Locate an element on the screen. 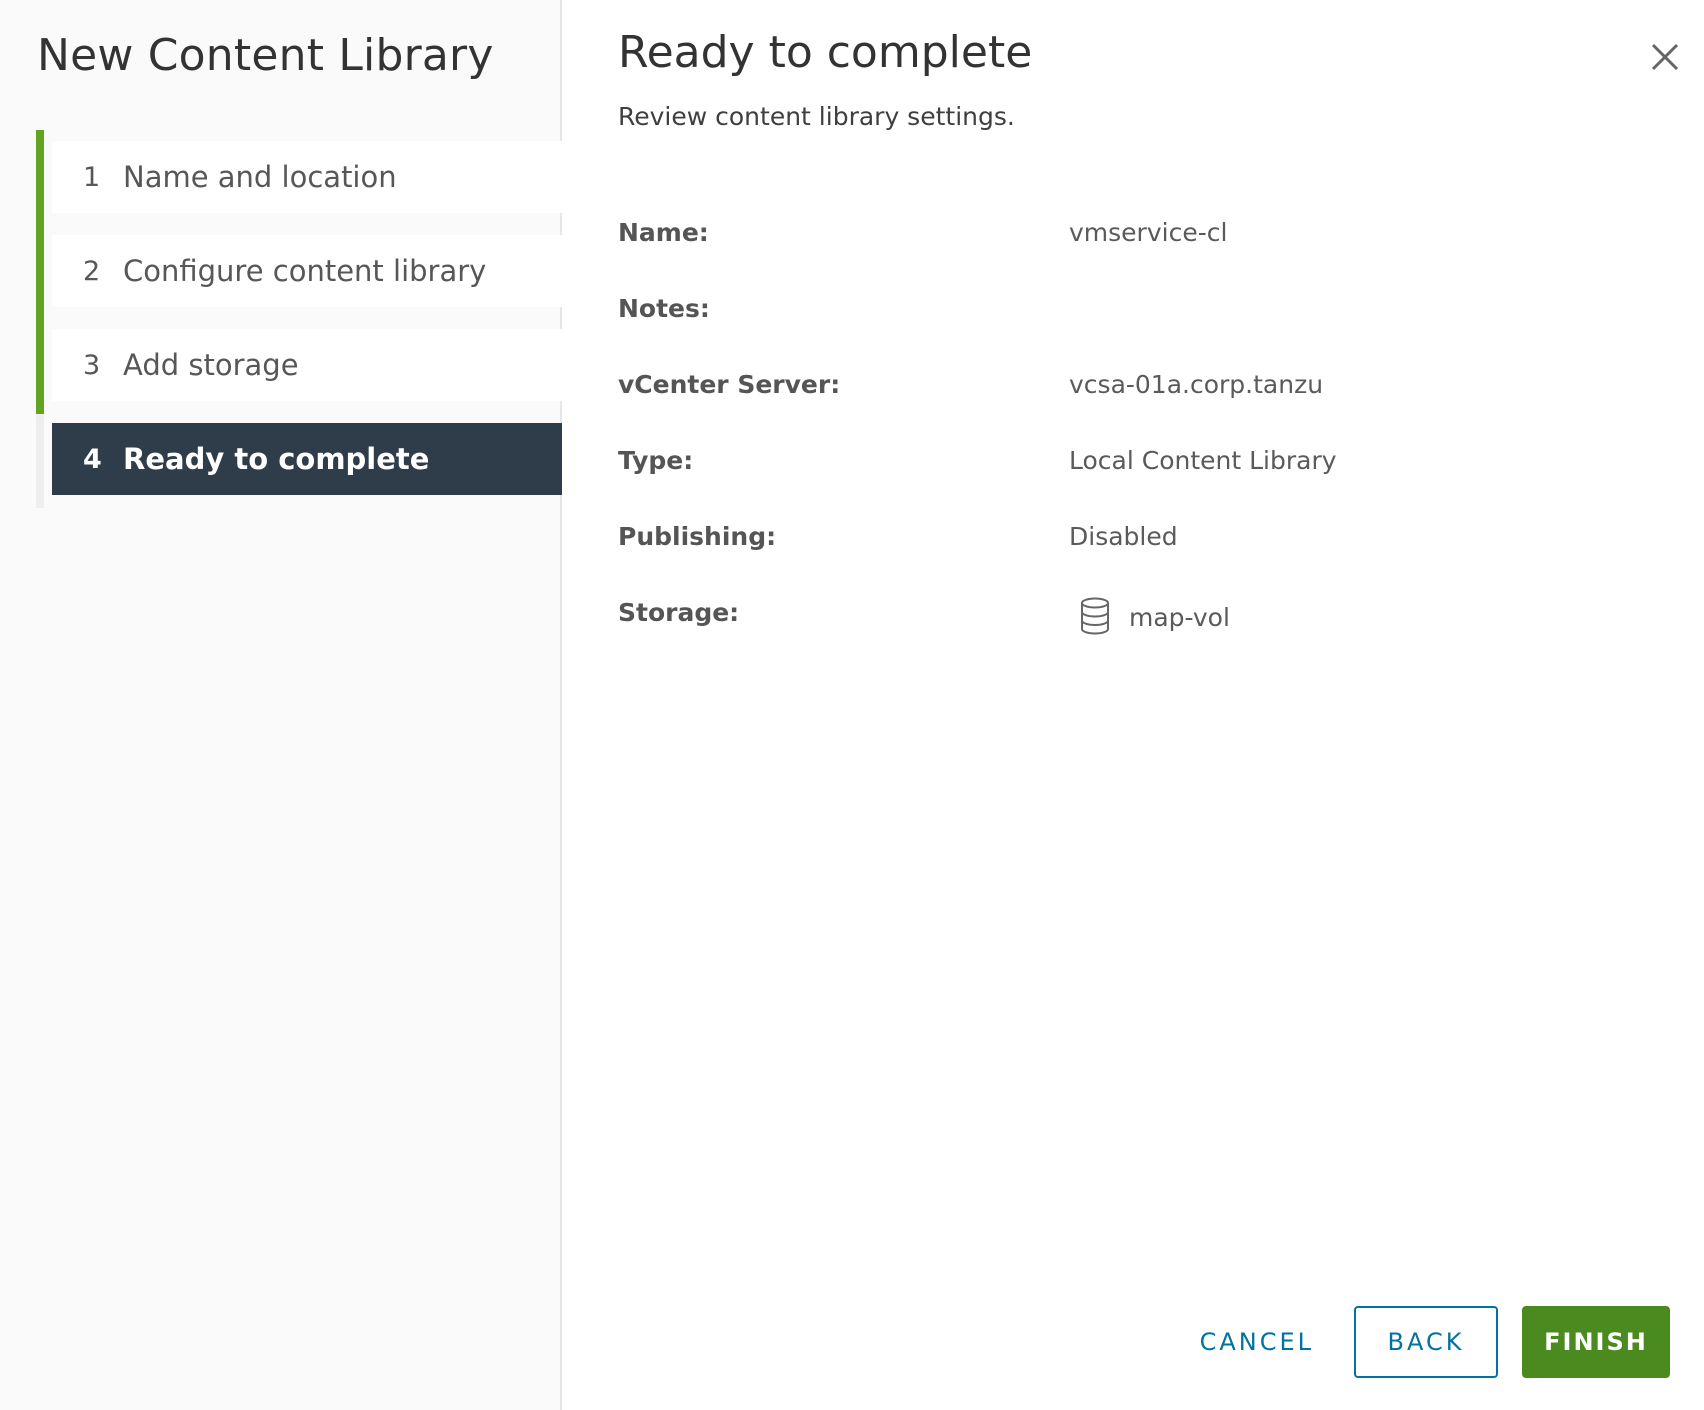  wizard-step-ready-to-complete: 4 Ready to complete is located at coordinates (307, 459).